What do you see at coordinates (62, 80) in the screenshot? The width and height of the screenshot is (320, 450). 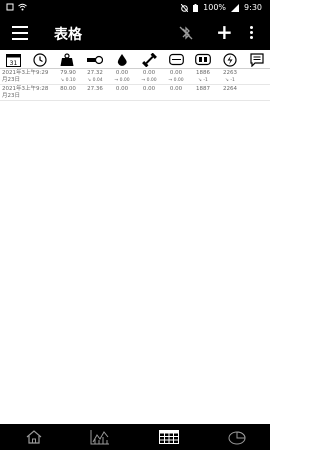 I see `delta-up-arrow-icon: ↘` at bounding box center [62, 80].